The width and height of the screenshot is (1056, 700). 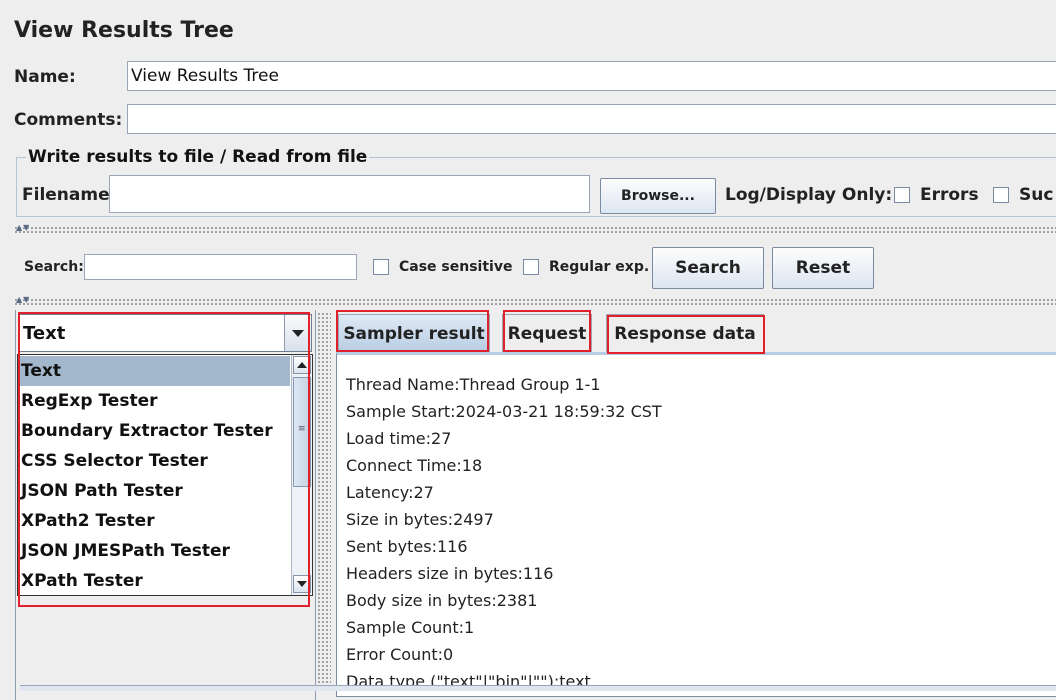 I want to click on scroll-thumb: ≡, so click(x=302, y=432).